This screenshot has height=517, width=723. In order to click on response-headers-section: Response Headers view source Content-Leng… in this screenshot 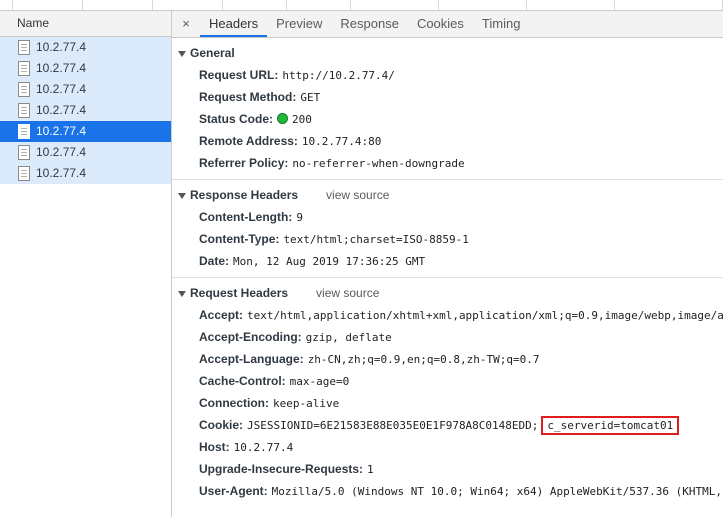, I will do `click(447, 231)`.